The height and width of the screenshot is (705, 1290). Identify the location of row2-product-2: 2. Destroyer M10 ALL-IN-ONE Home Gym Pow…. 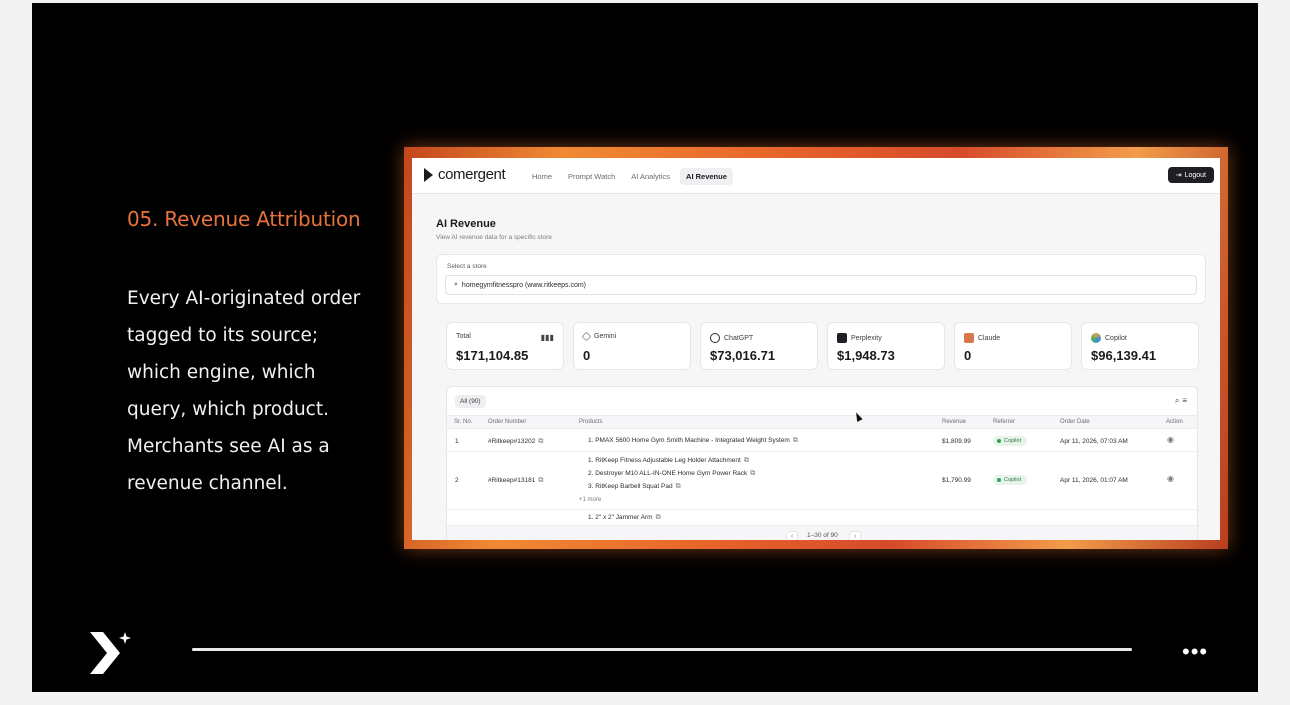
(671, 474).